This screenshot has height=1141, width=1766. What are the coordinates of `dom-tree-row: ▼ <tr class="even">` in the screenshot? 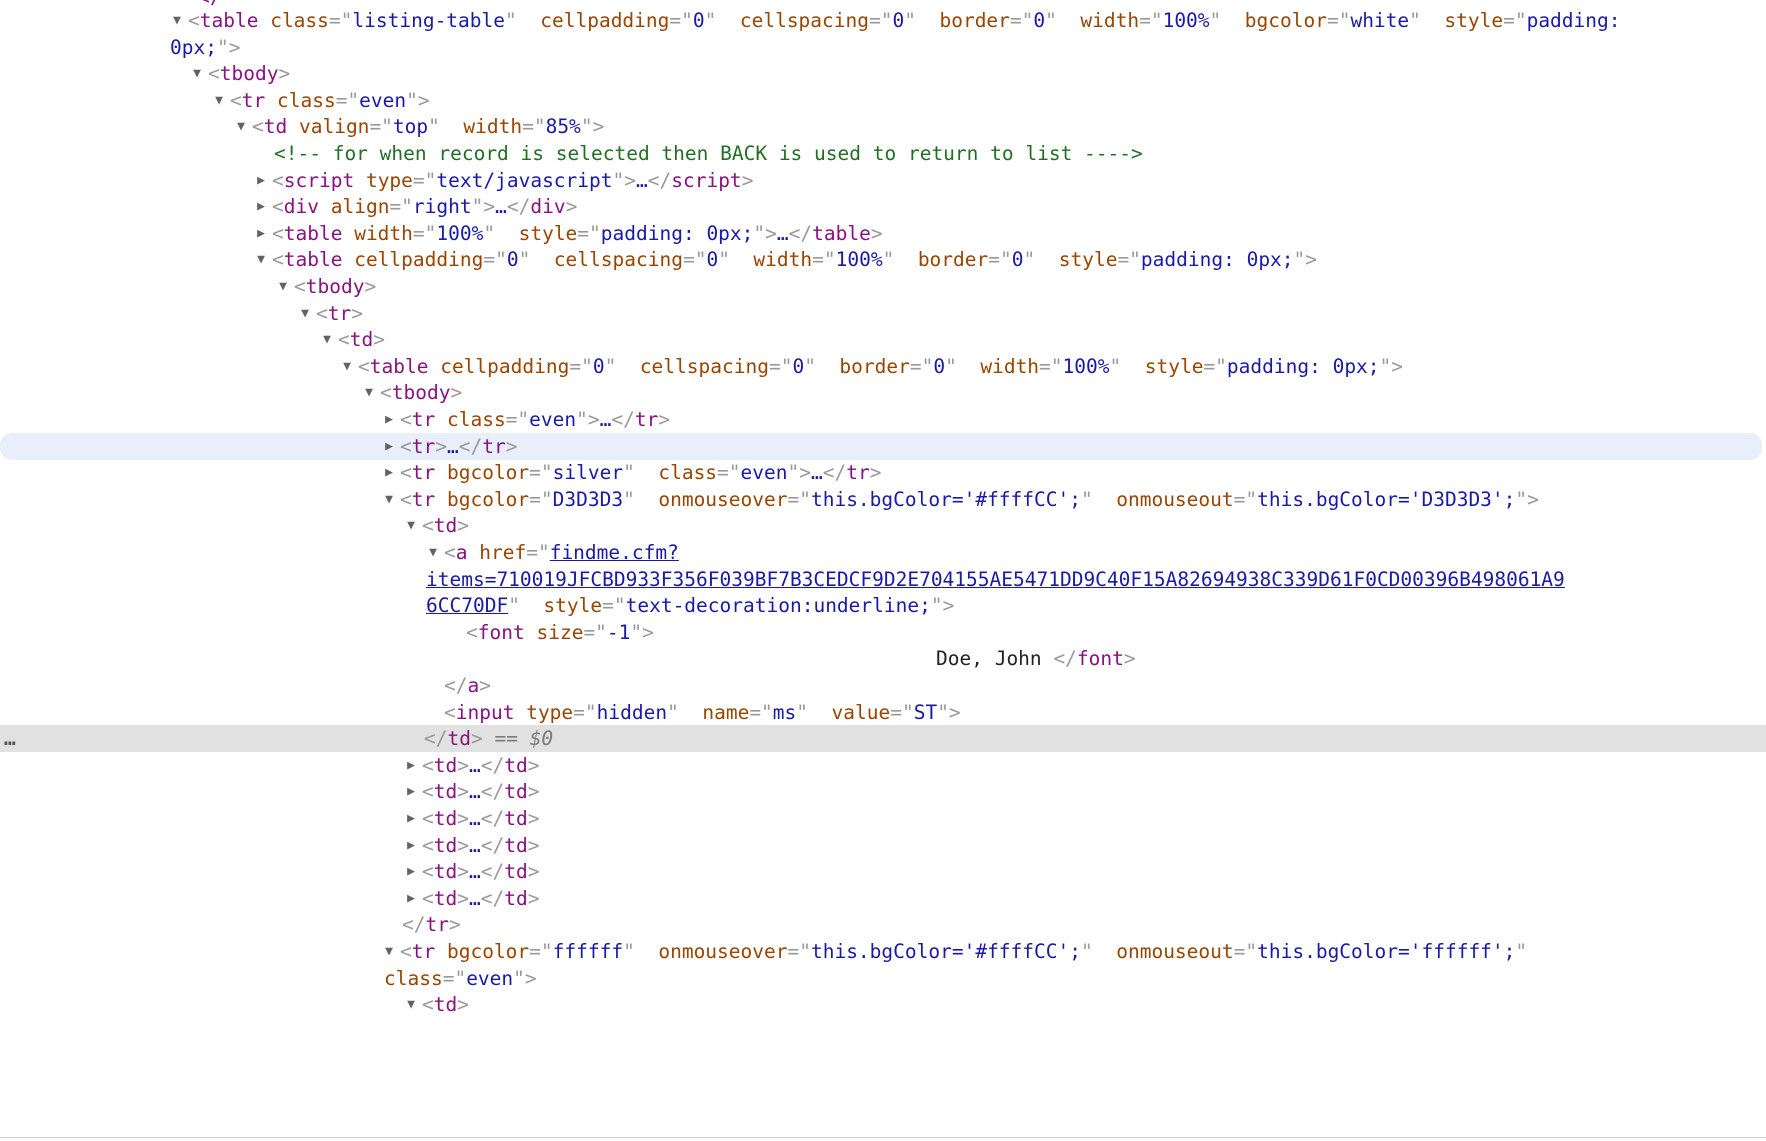 It's located at (883, 100).